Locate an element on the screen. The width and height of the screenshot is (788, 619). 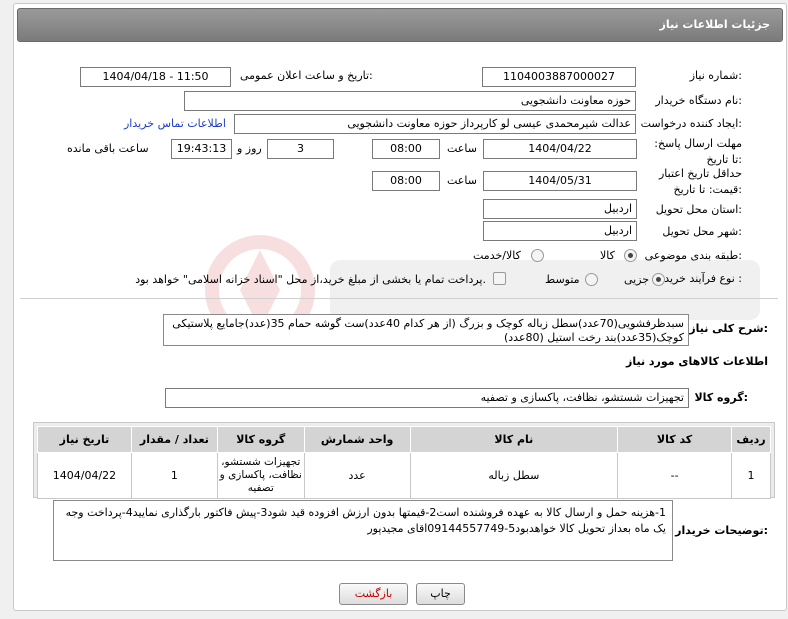
category-service-label: کالا/خدمت is located at coordinates (497, 255).